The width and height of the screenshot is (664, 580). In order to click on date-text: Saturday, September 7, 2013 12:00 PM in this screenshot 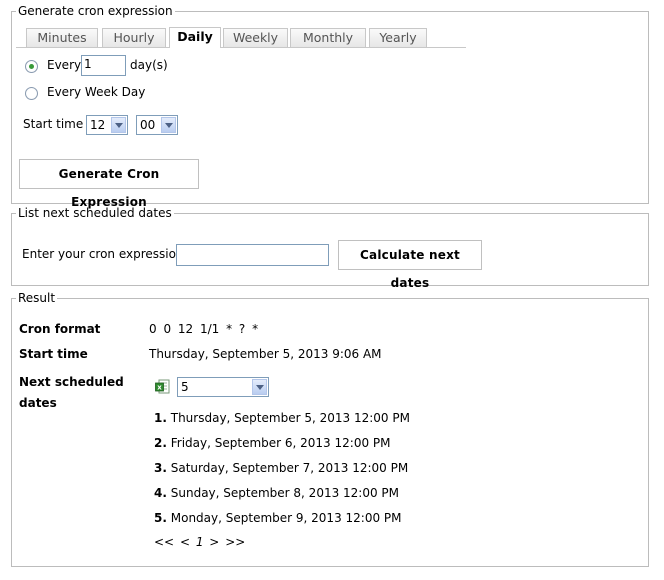, I will do `click(289, 468)`.